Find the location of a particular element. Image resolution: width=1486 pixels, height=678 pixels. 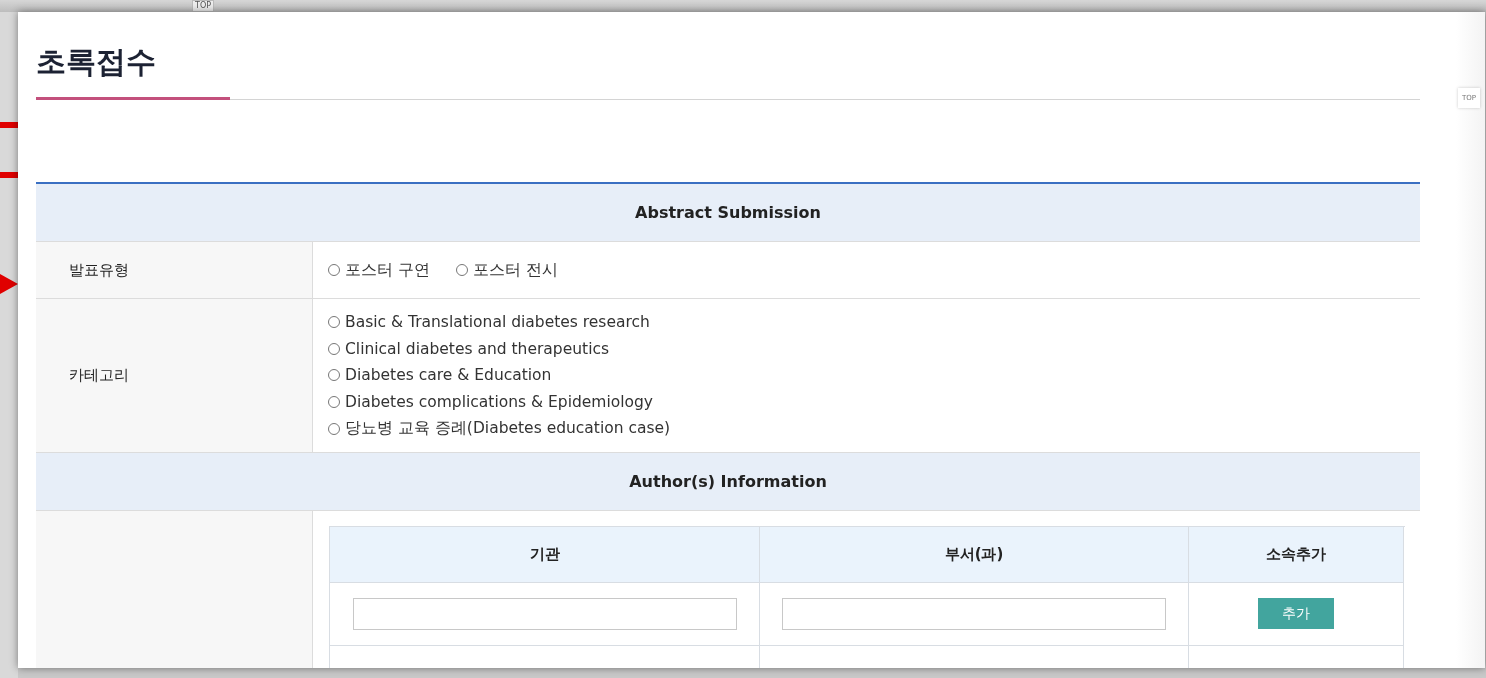

page-title: 초록접수 is located at coordinates (96, 62).